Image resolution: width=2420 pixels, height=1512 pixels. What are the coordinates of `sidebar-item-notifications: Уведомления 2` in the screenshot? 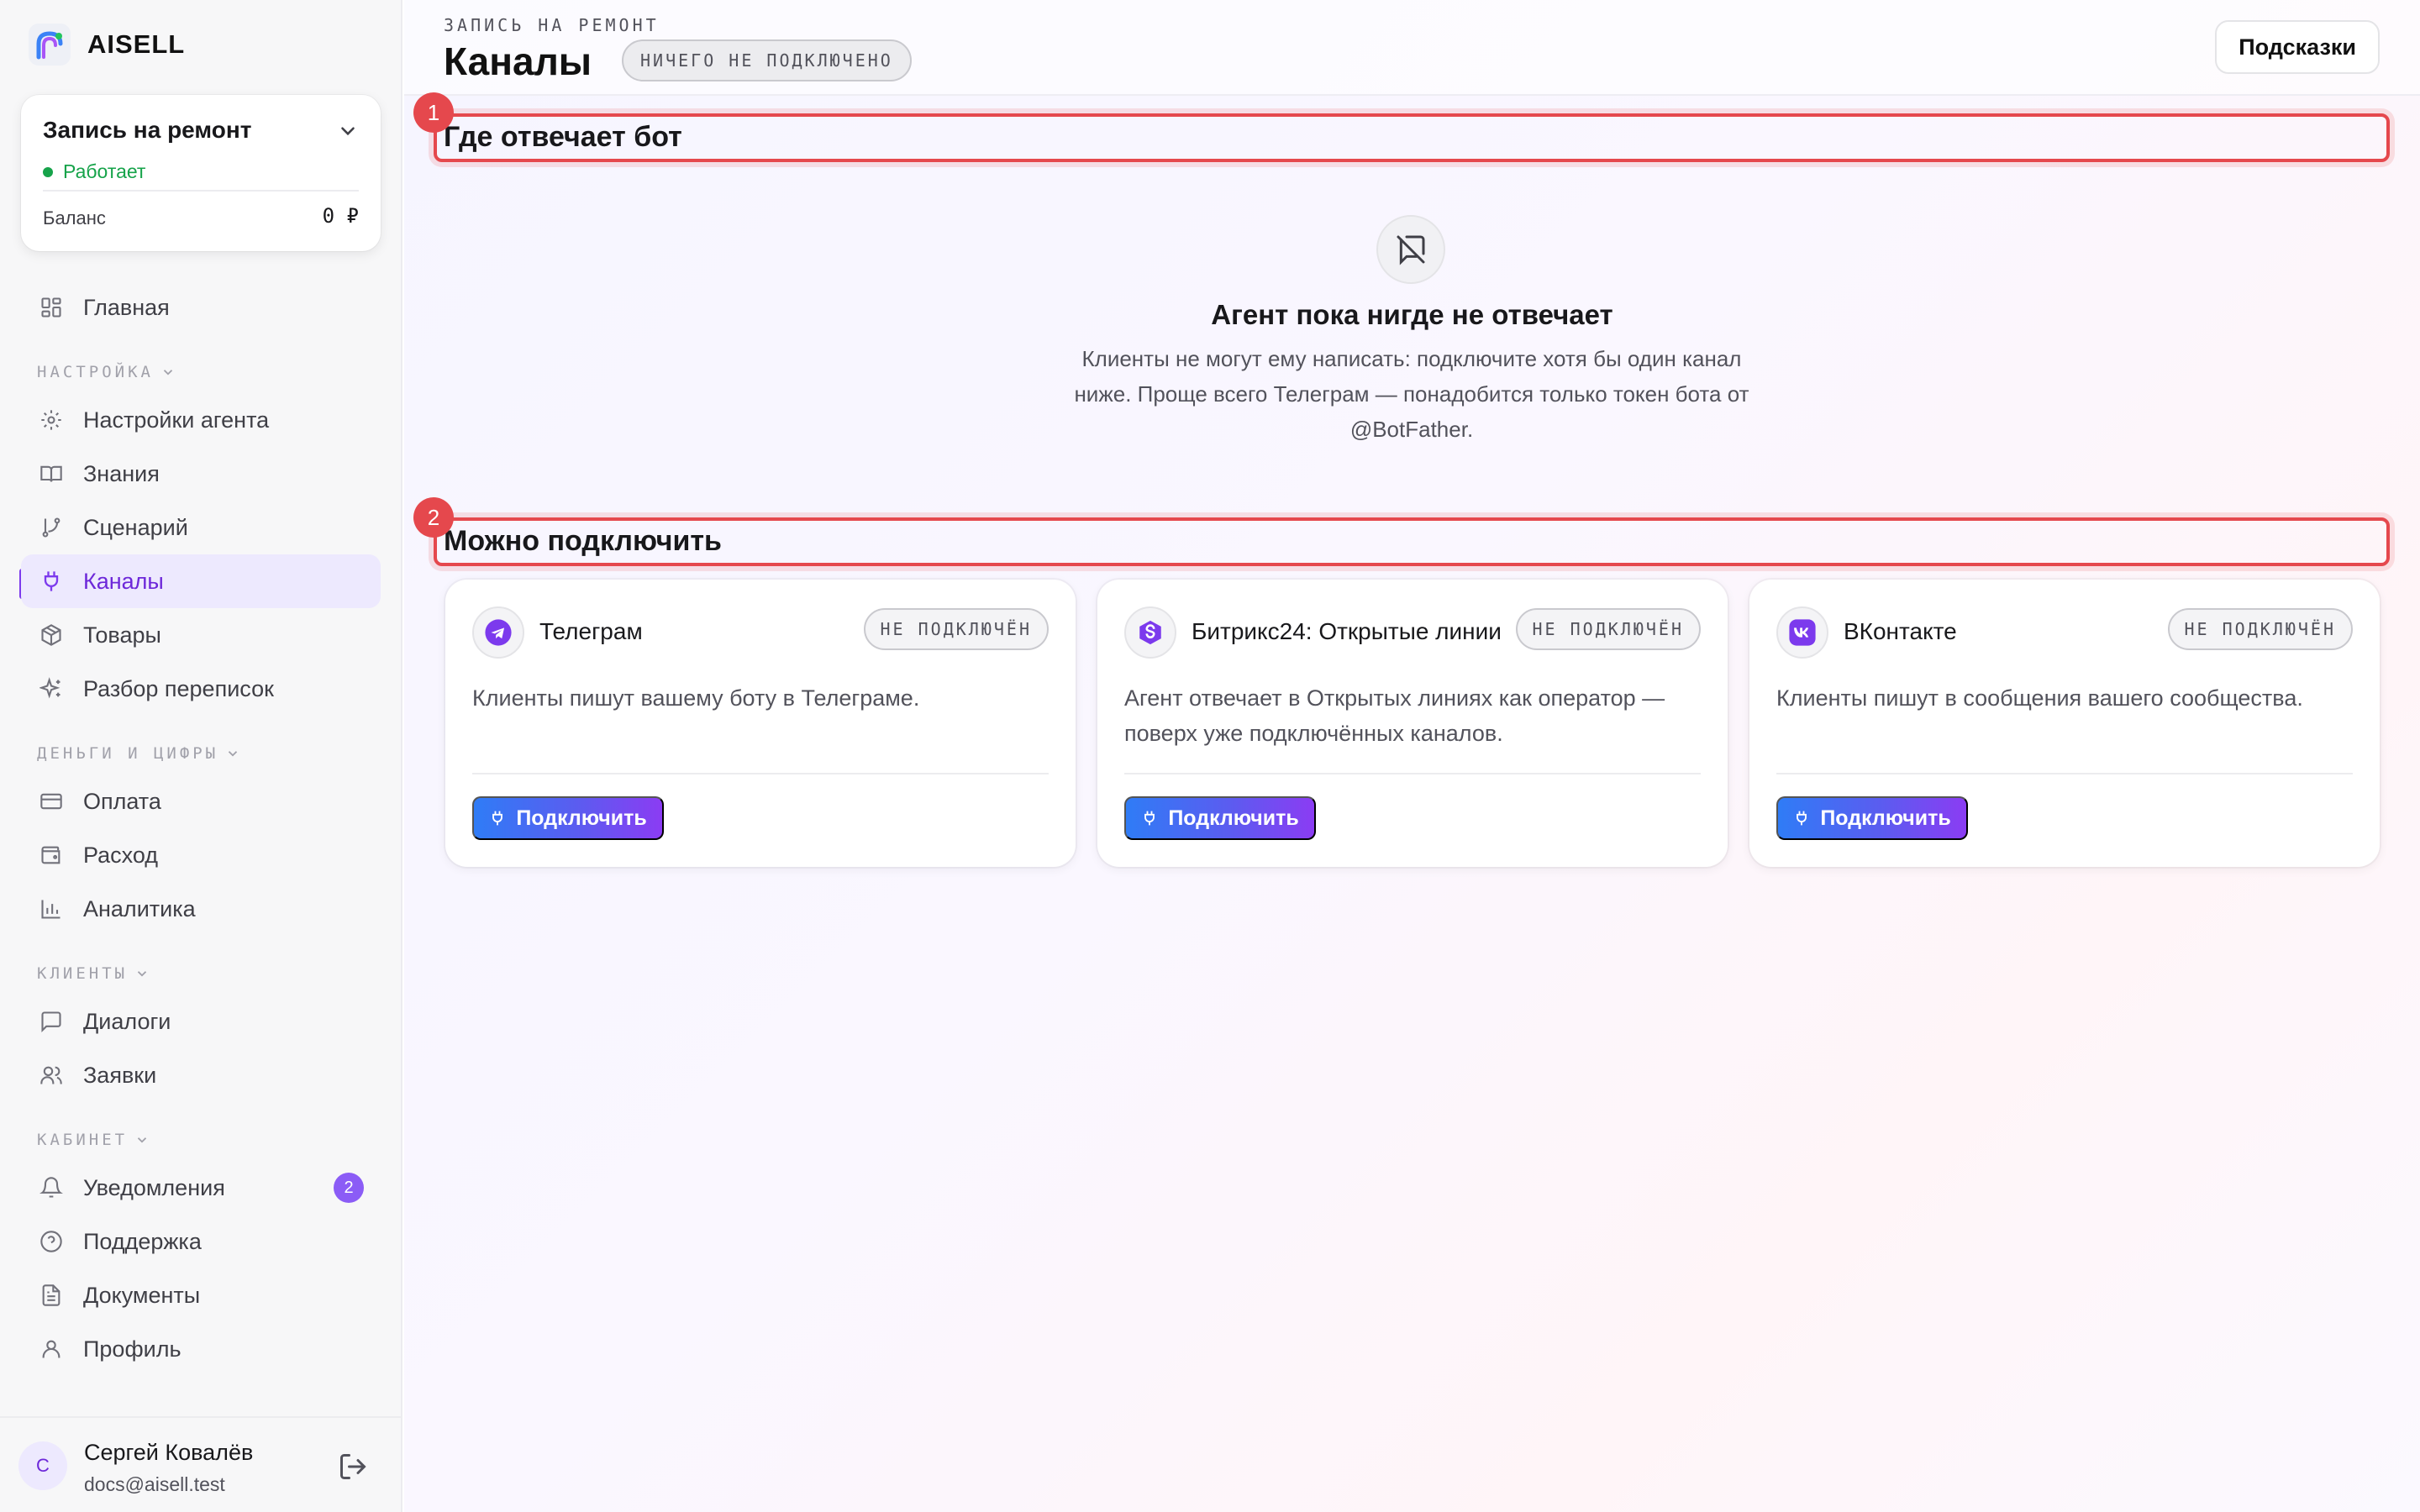 It's located at (201, 1188).